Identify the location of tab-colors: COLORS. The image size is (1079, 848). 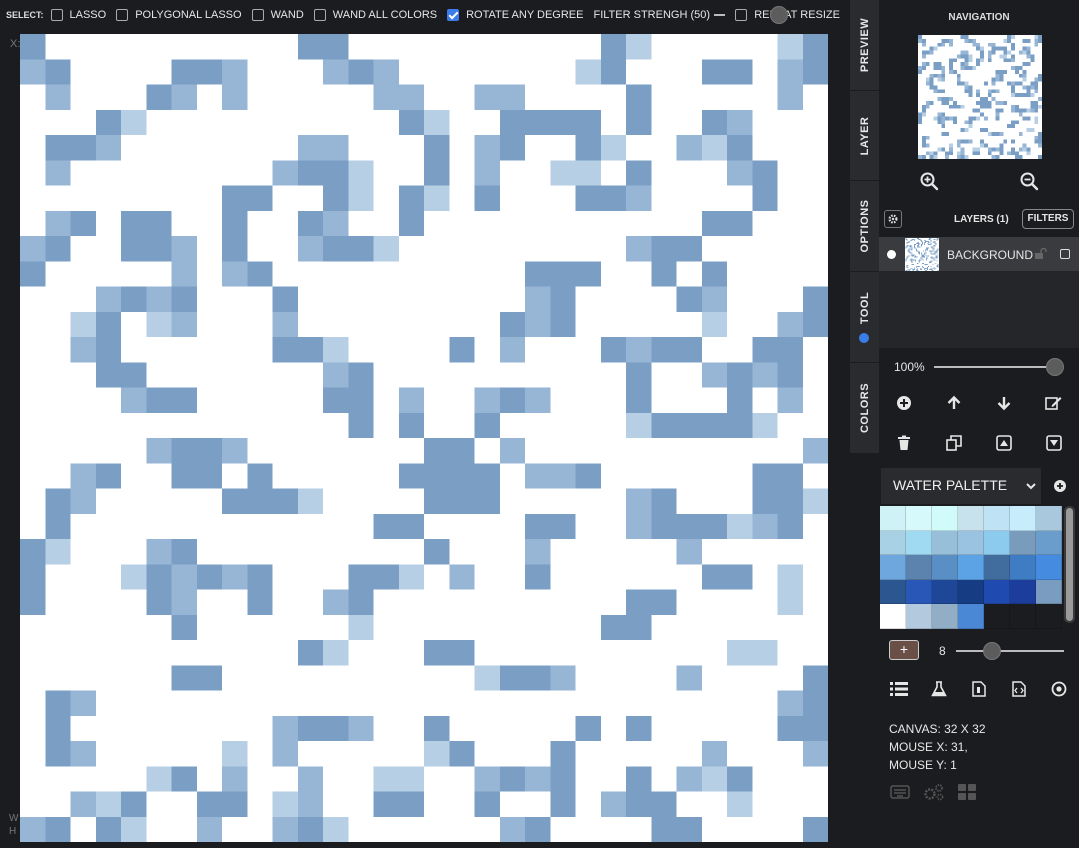
(864, 408).